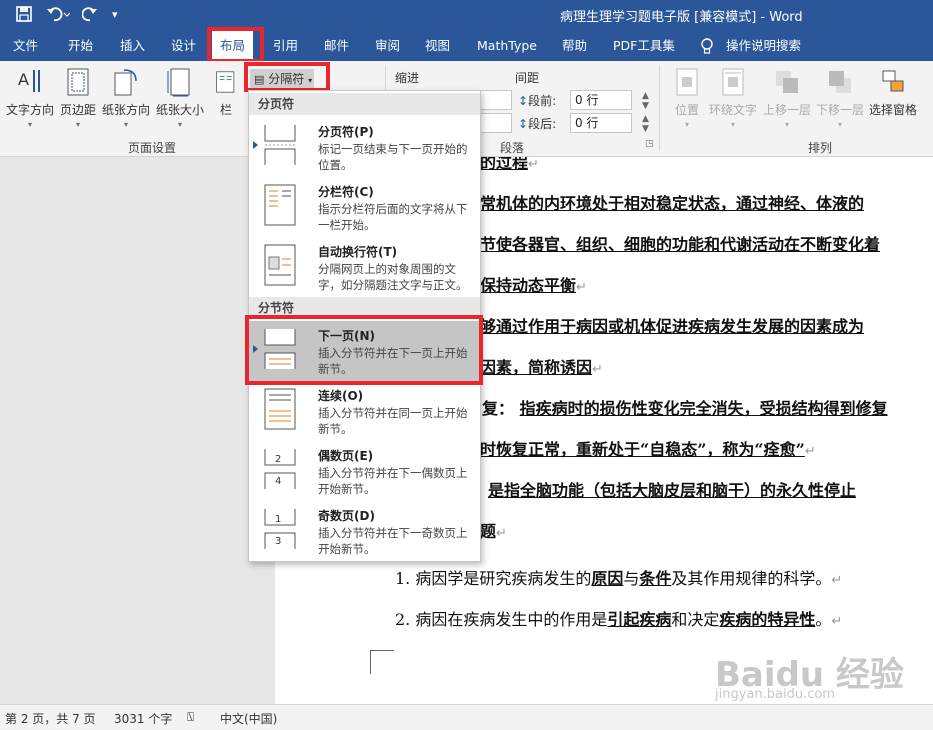 The width and height of the screenshot is (933, 730). I want to click on menu-item-odd-page: 13 奇数页(D) 插入分节符并在下一奇数页上开始新节。, so click(364, 531).